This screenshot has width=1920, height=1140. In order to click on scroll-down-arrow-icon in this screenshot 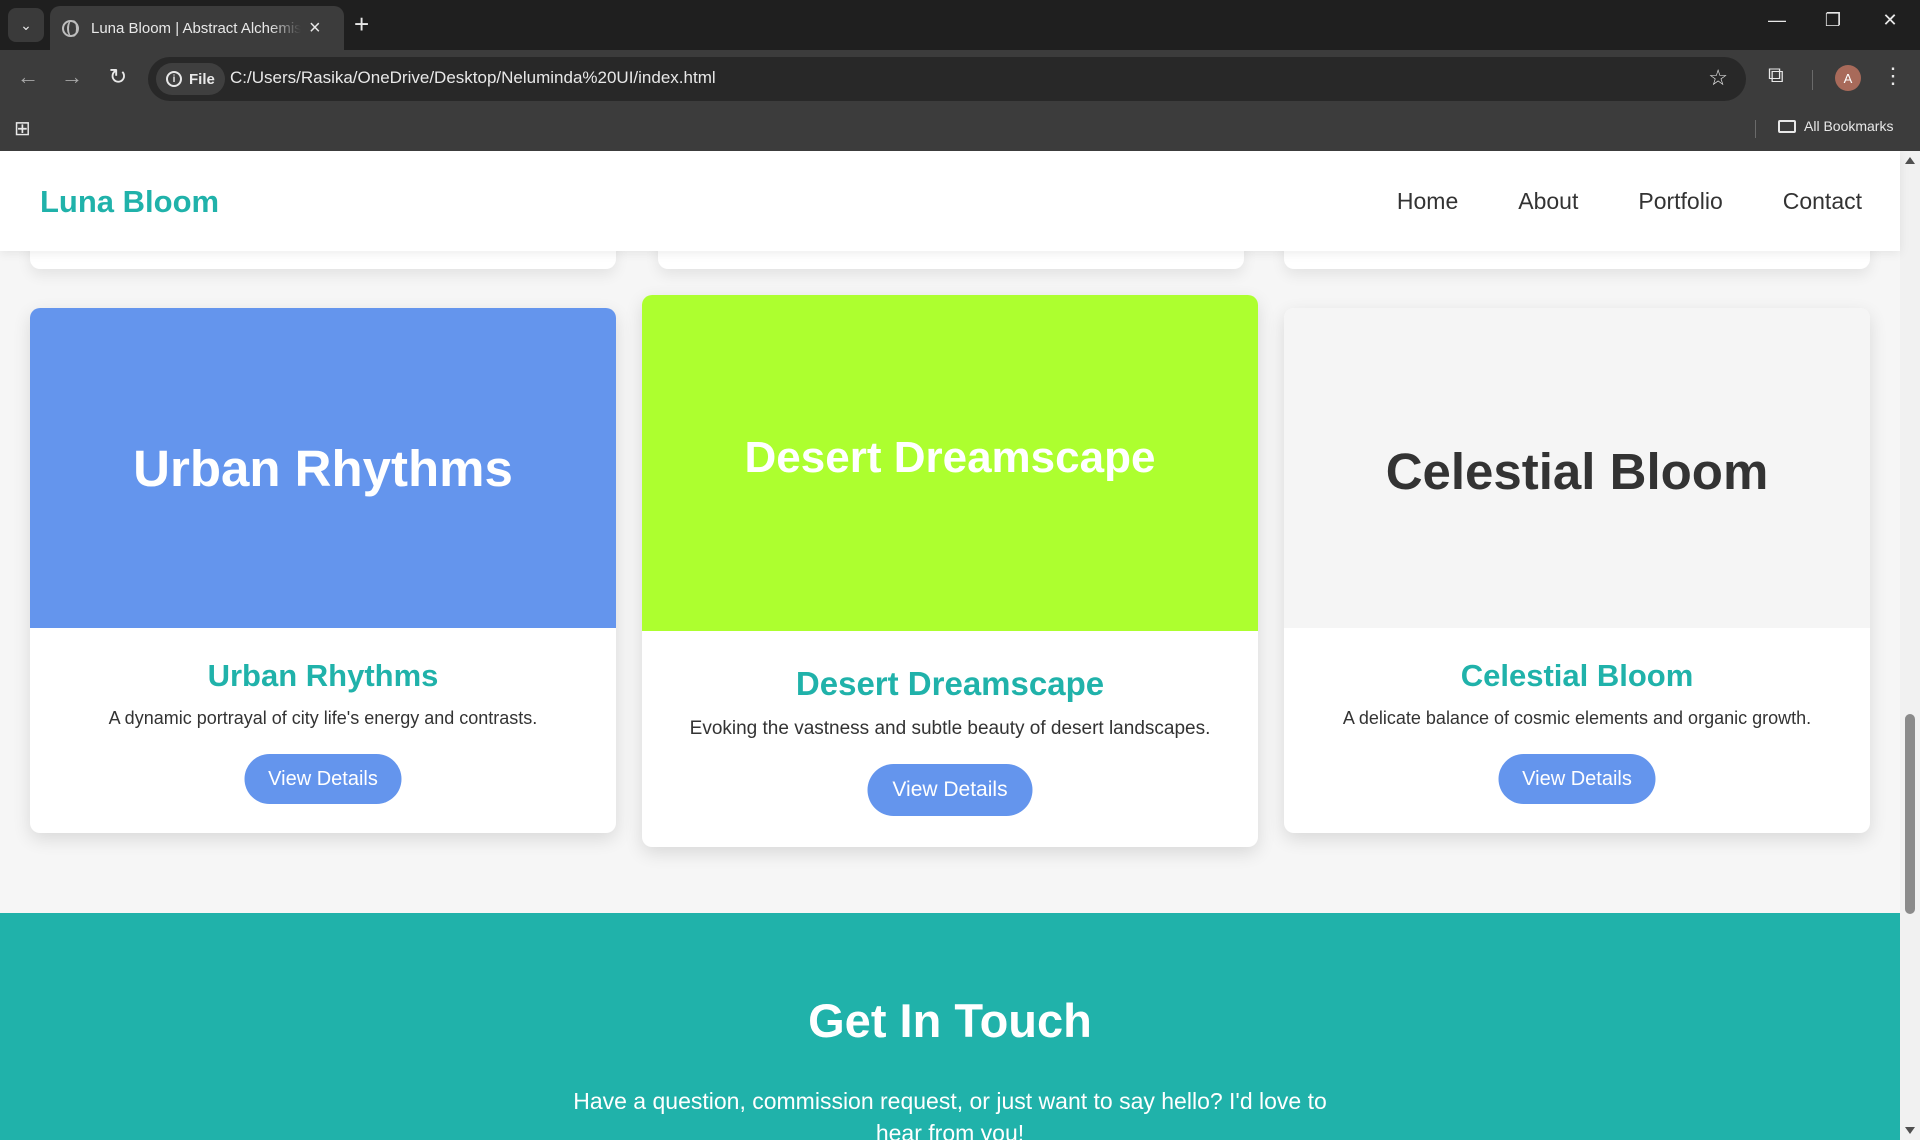, I will do `click(1910, 1130)`.